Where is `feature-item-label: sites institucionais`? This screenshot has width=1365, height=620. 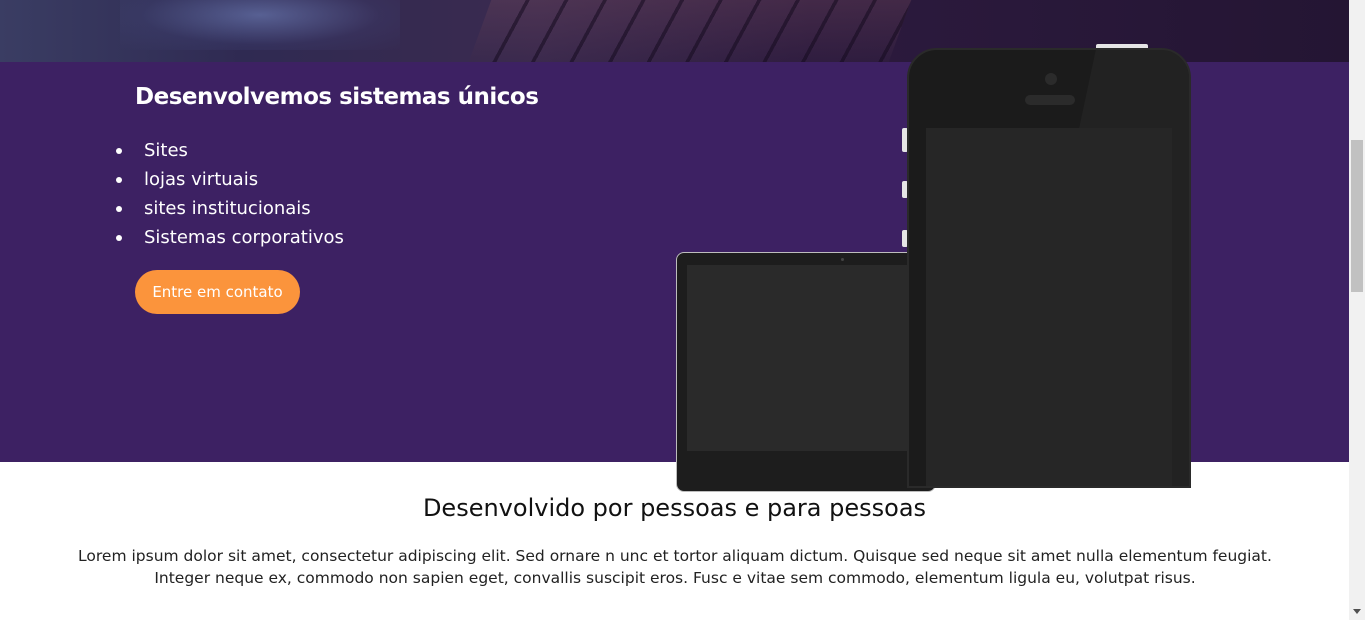
feature-item-label: sites institucionais is located at coordinates (227, 208).